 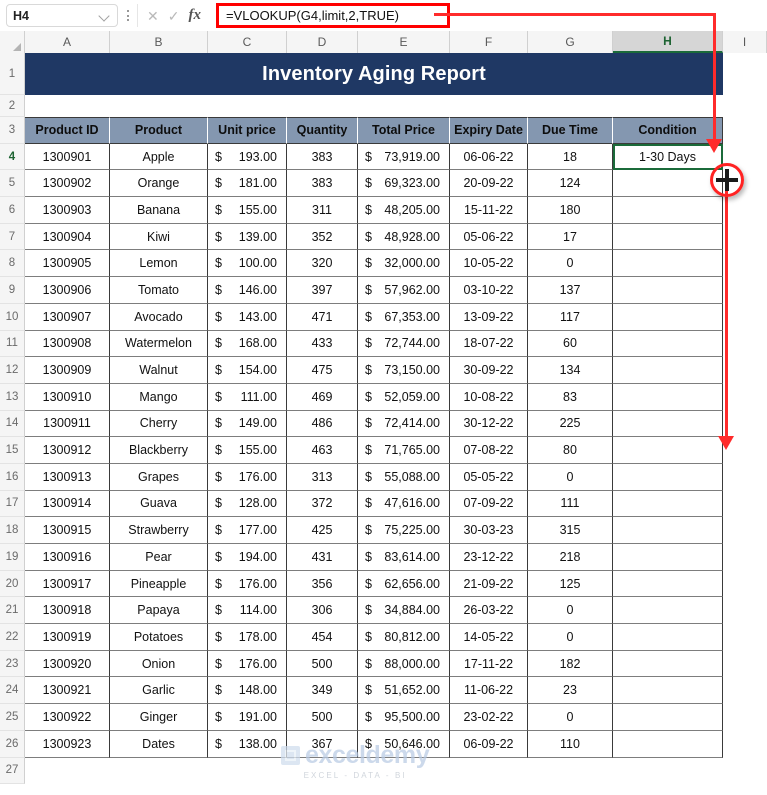 I want to click on row-header-1: 1, so click(x=12, y=74).